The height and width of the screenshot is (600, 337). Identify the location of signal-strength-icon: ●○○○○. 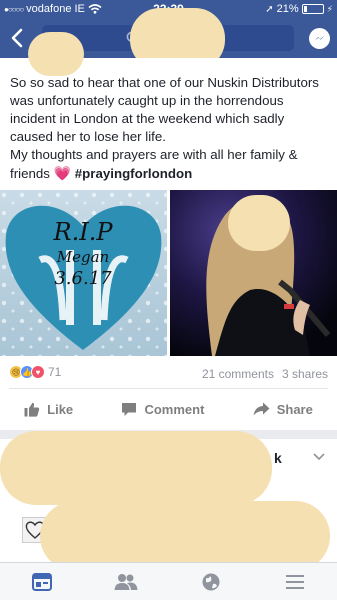
(14, 9).